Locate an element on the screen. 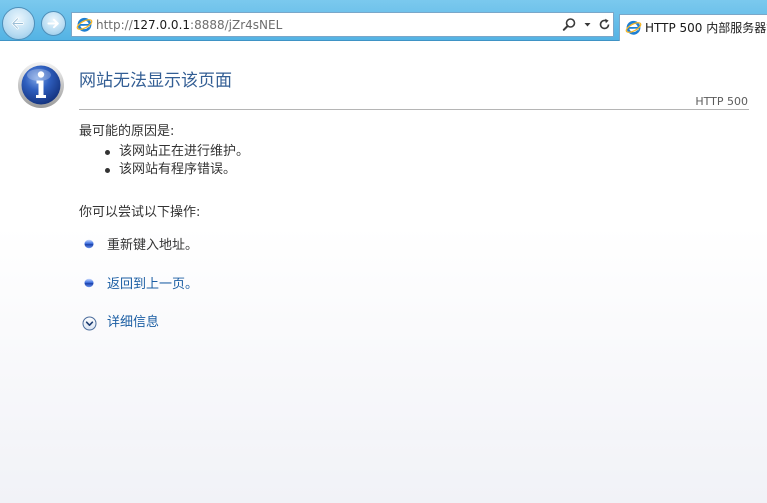  info-icon is located at coordinates (41, 85).